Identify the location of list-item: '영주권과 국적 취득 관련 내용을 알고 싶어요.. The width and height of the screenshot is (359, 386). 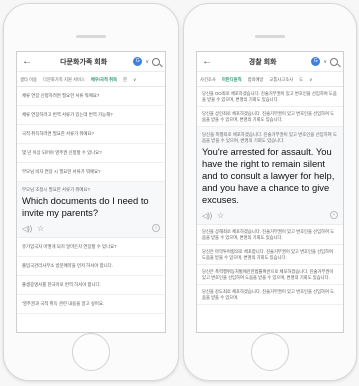
(91, 304).